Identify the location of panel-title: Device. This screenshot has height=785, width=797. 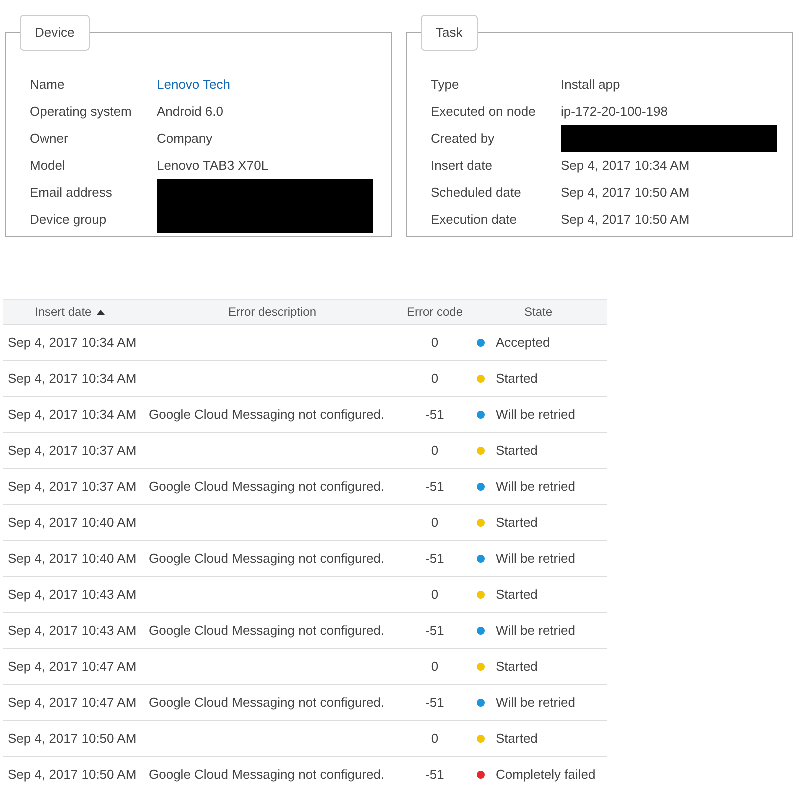
(55, 33).